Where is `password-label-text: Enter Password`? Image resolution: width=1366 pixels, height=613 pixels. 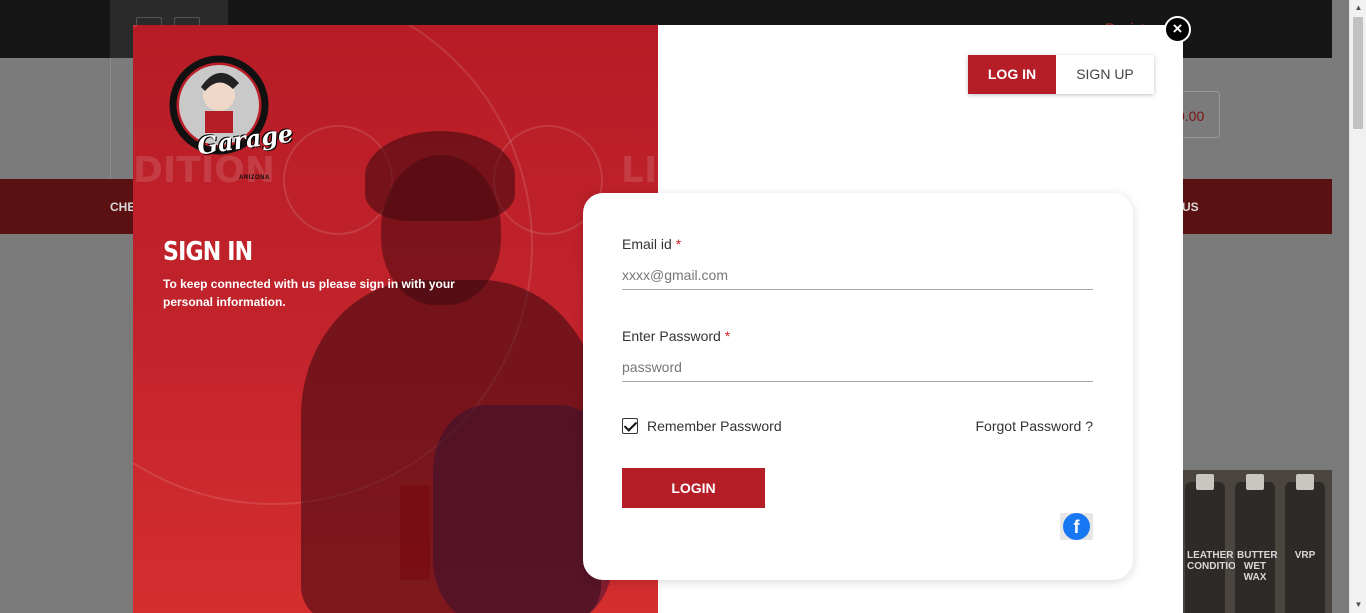 password-label-text: Enter Password is located at coordinates (671, 336).